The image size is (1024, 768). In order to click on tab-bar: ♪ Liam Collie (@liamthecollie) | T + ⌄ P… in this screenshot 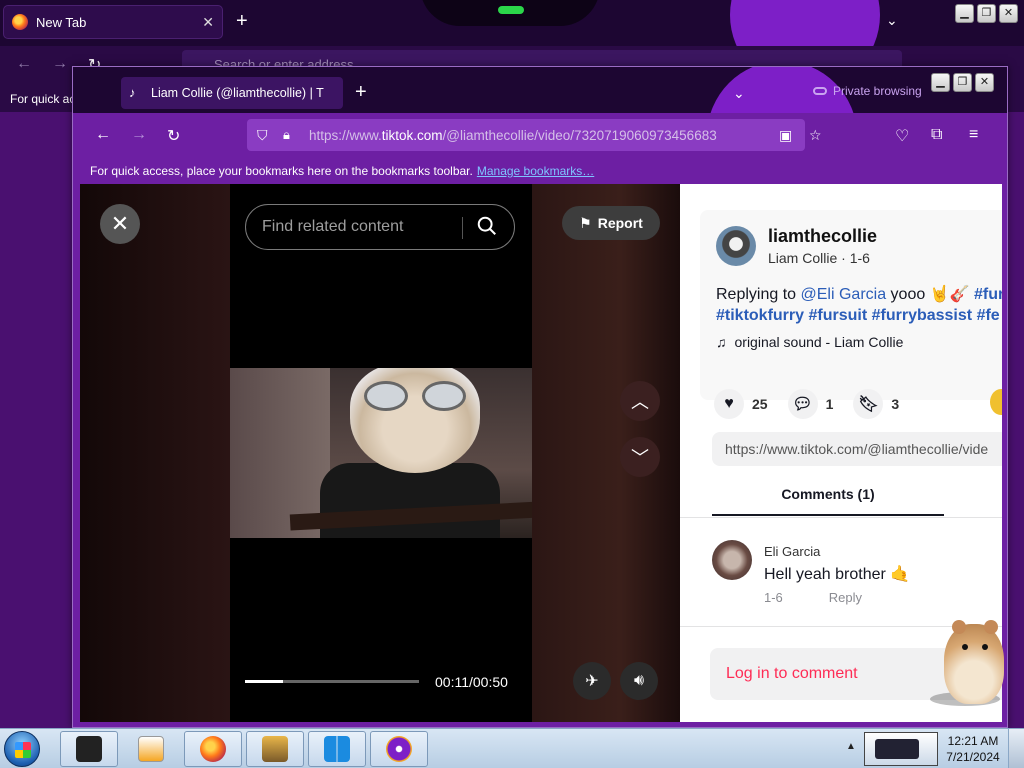, I will do `click(540, 90)`.